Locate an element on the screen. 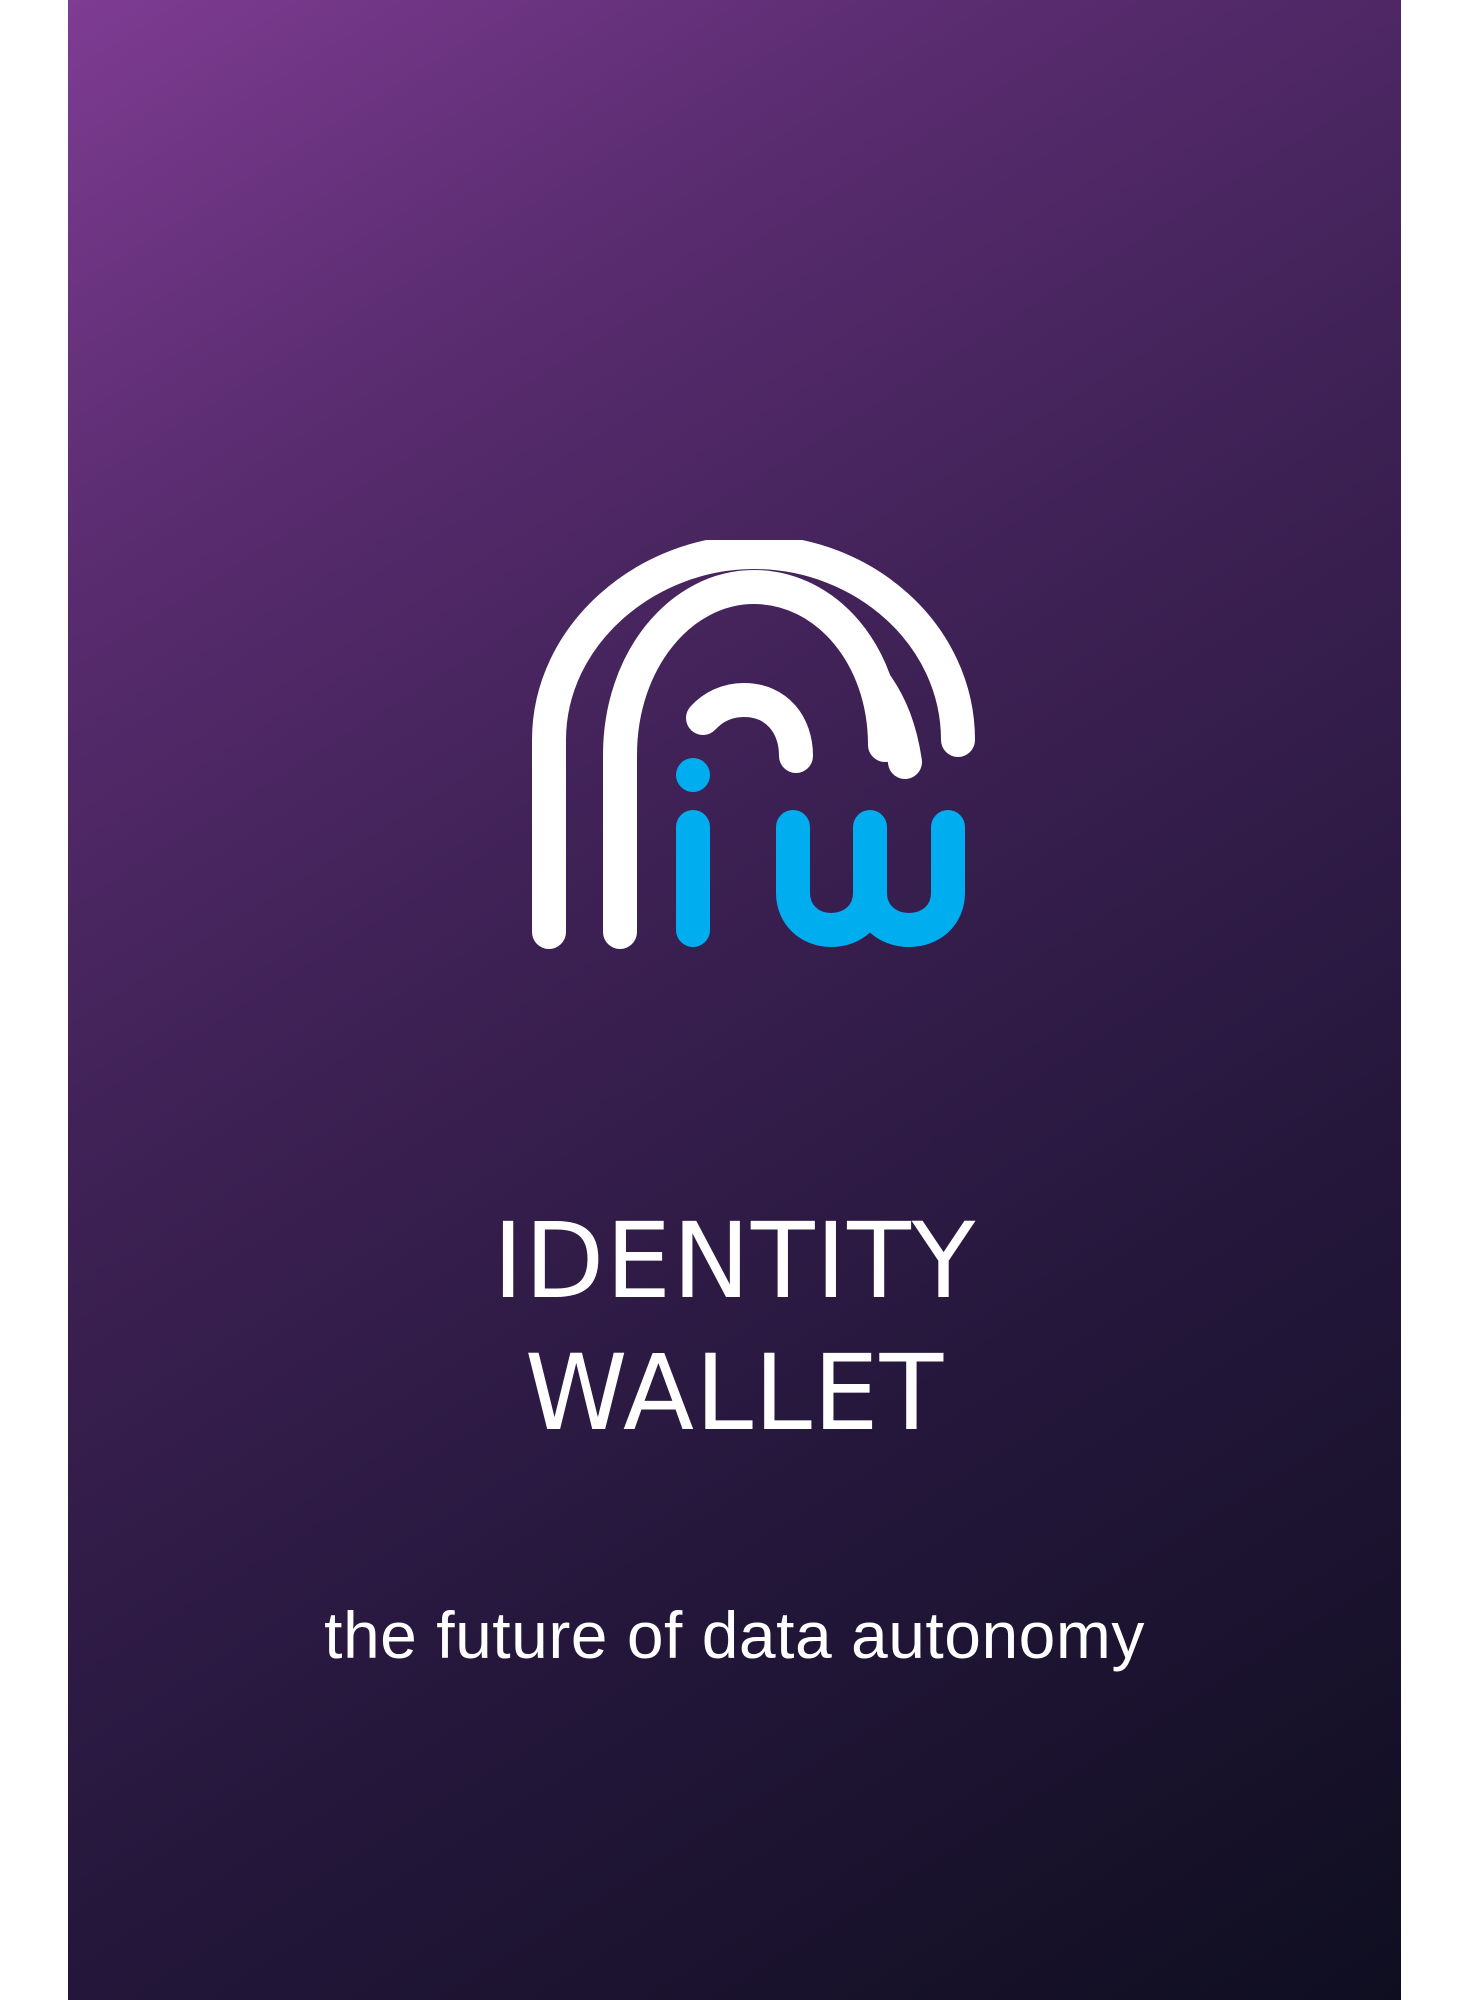  letter-i-icon is located at coordinates (693, 852).